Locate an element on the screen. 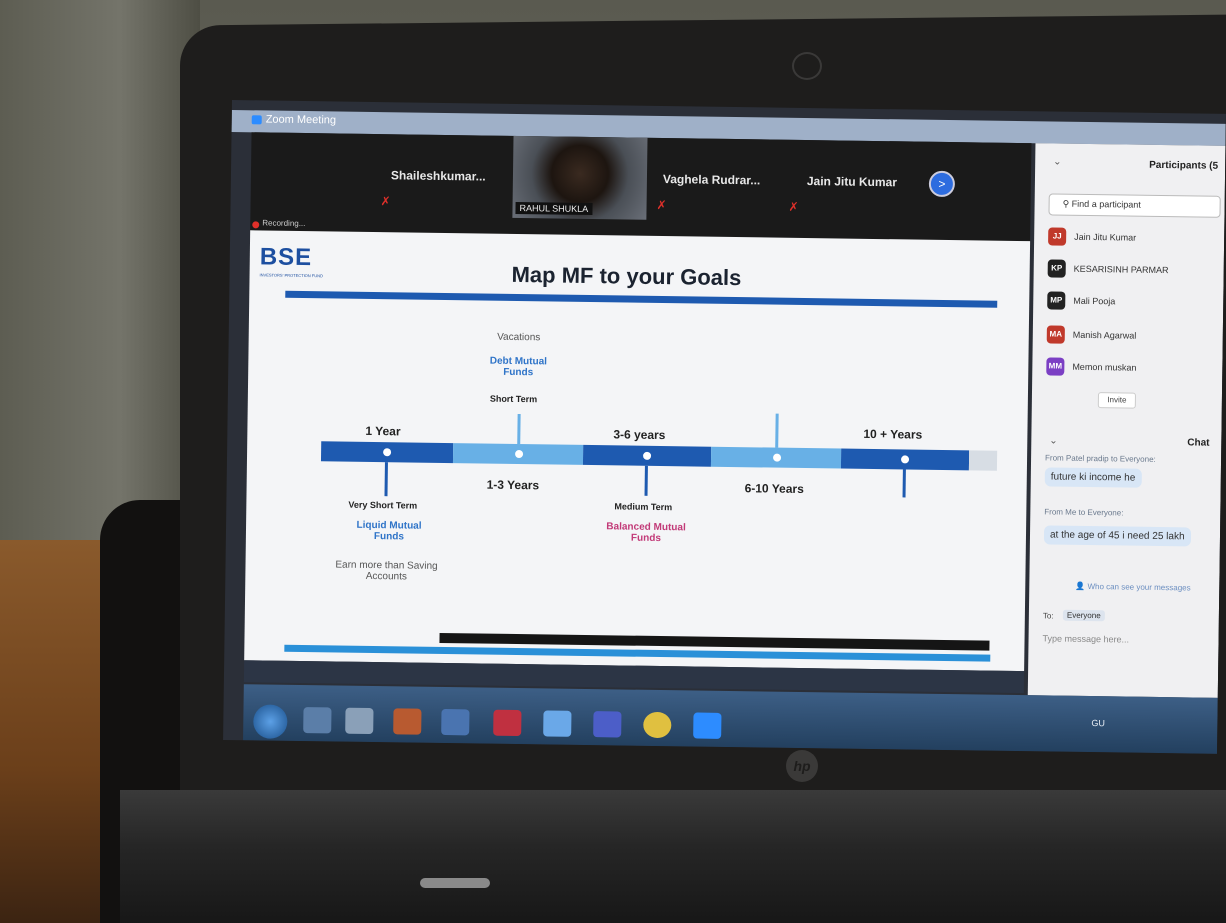 This screenshot has height=923, width=1226. recipient-select: Everyone is located at coordinates (1083, 615).